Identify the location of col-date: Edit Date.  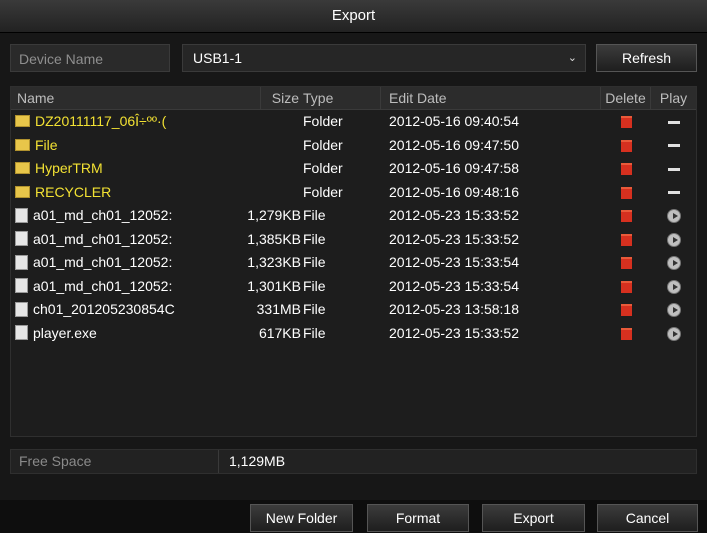
(491, 98).